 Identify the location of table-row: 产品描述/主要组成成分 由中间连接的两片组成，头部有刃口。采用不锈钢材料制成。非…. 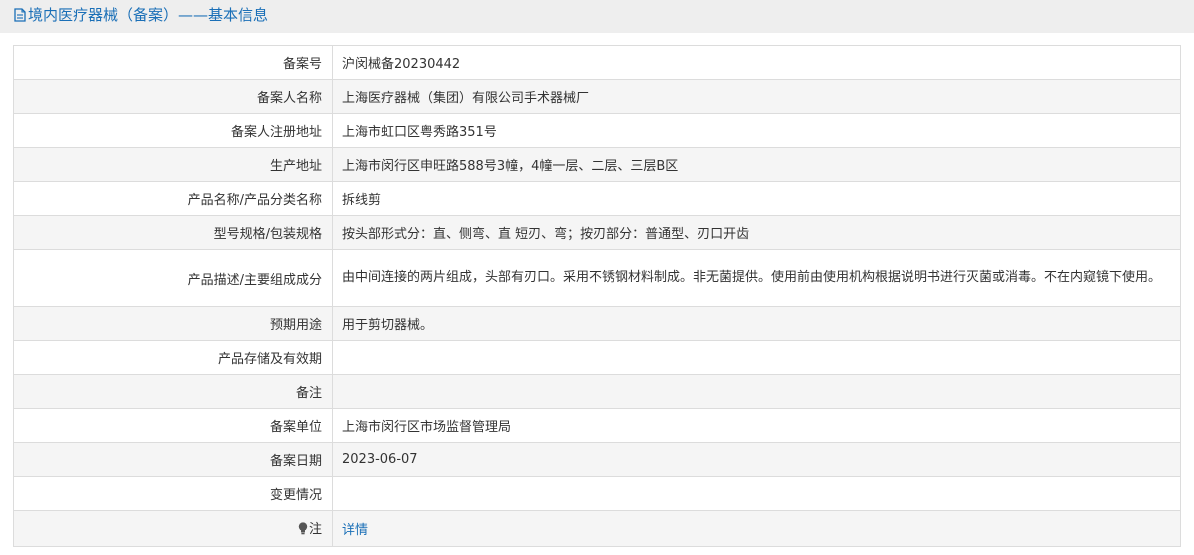
(597, 278).